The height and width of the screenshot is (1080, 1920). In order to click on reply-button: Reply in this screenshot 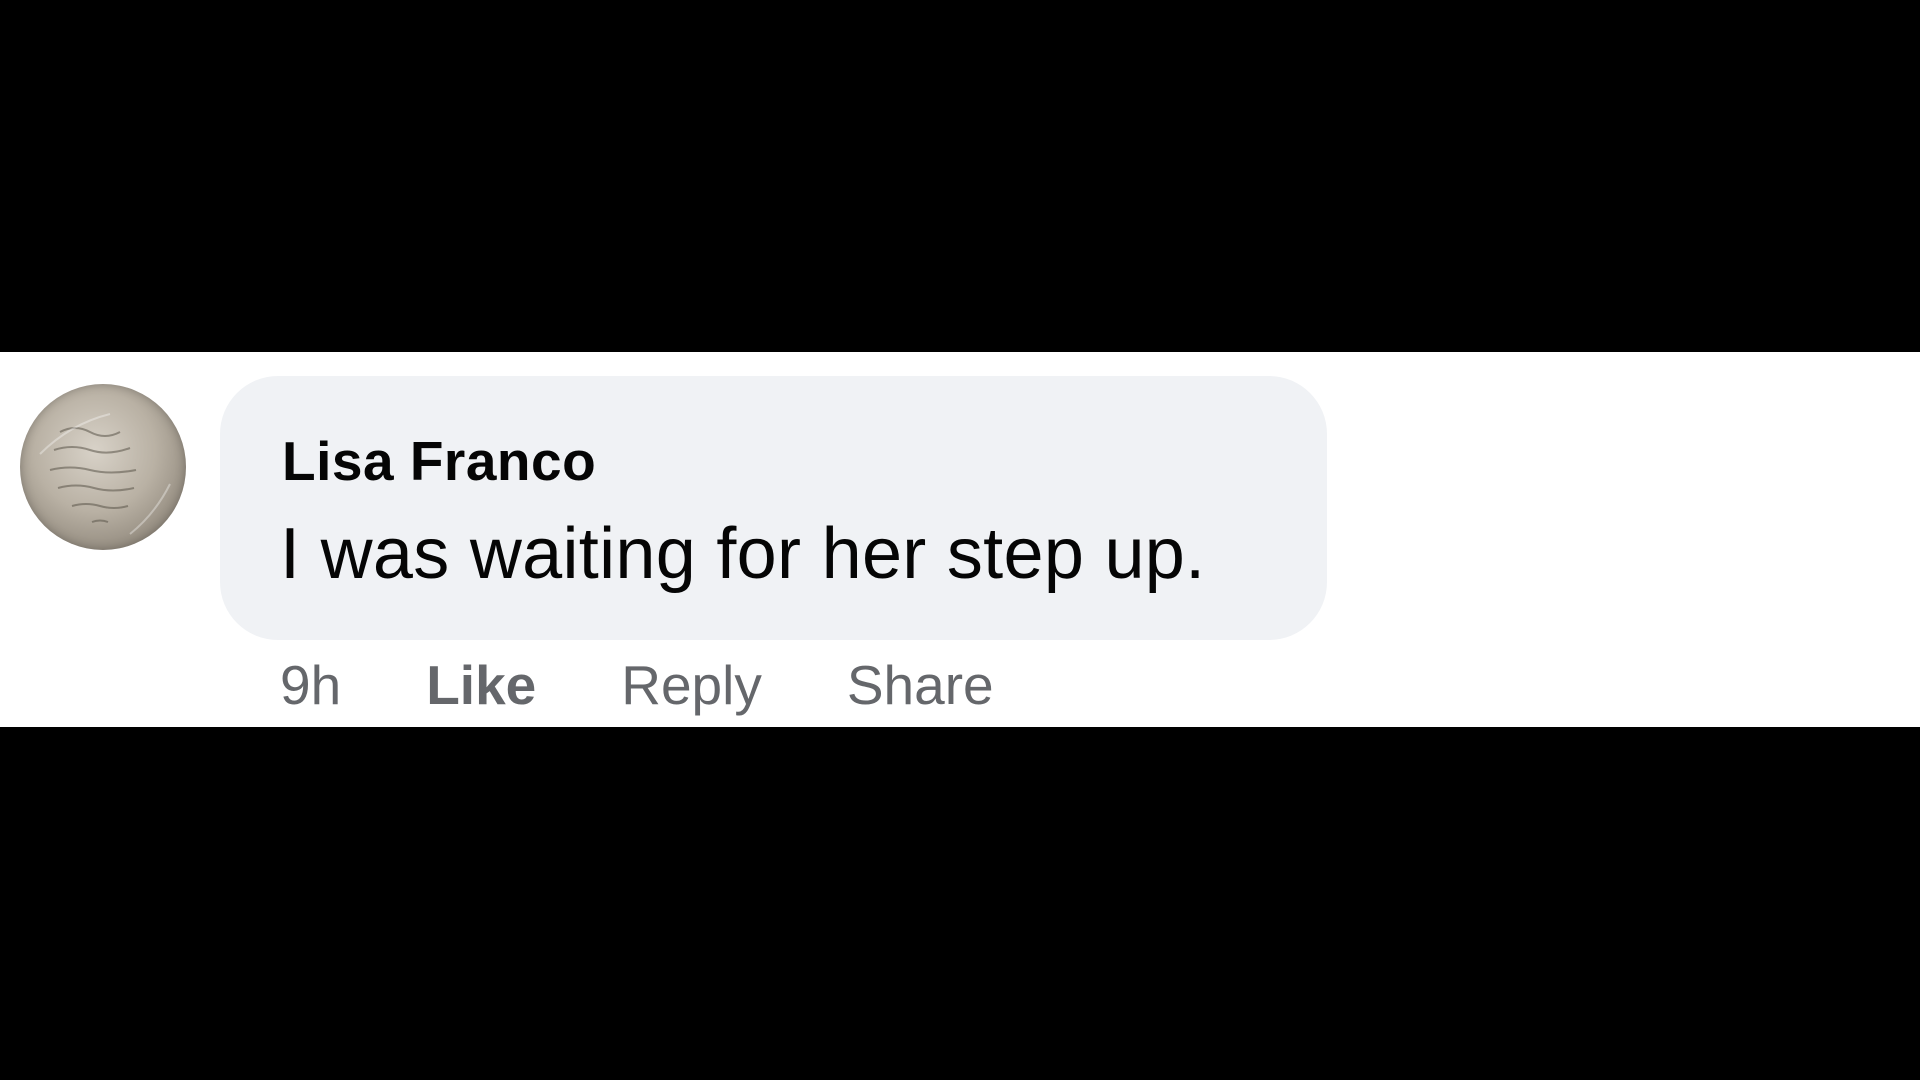, I will do `click(691, 685)`.